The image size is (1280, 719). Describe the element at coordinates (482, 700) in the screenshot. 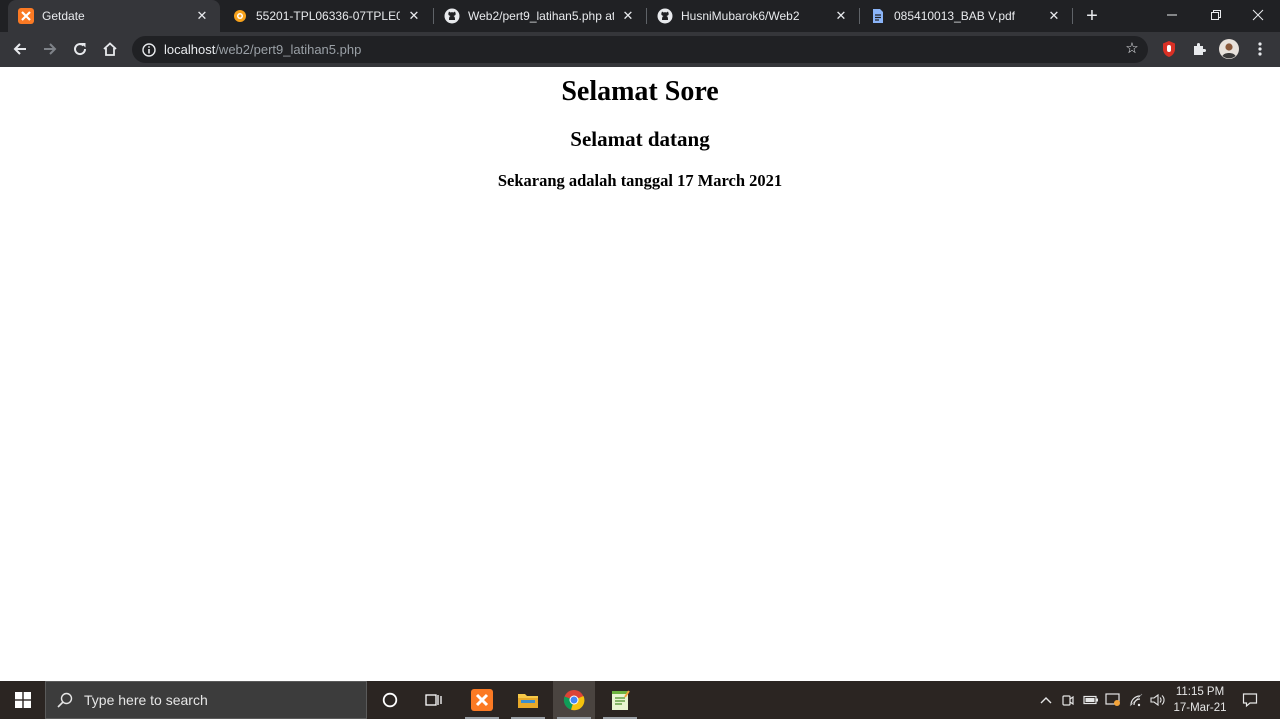

I see `xampp-taskbar-icon` at that location.